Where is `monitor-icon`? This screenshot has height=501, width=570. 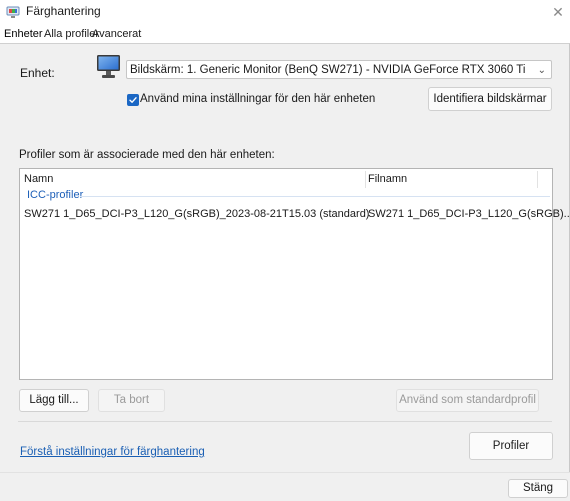
monitor-icon is located at coordinates (109, 67).